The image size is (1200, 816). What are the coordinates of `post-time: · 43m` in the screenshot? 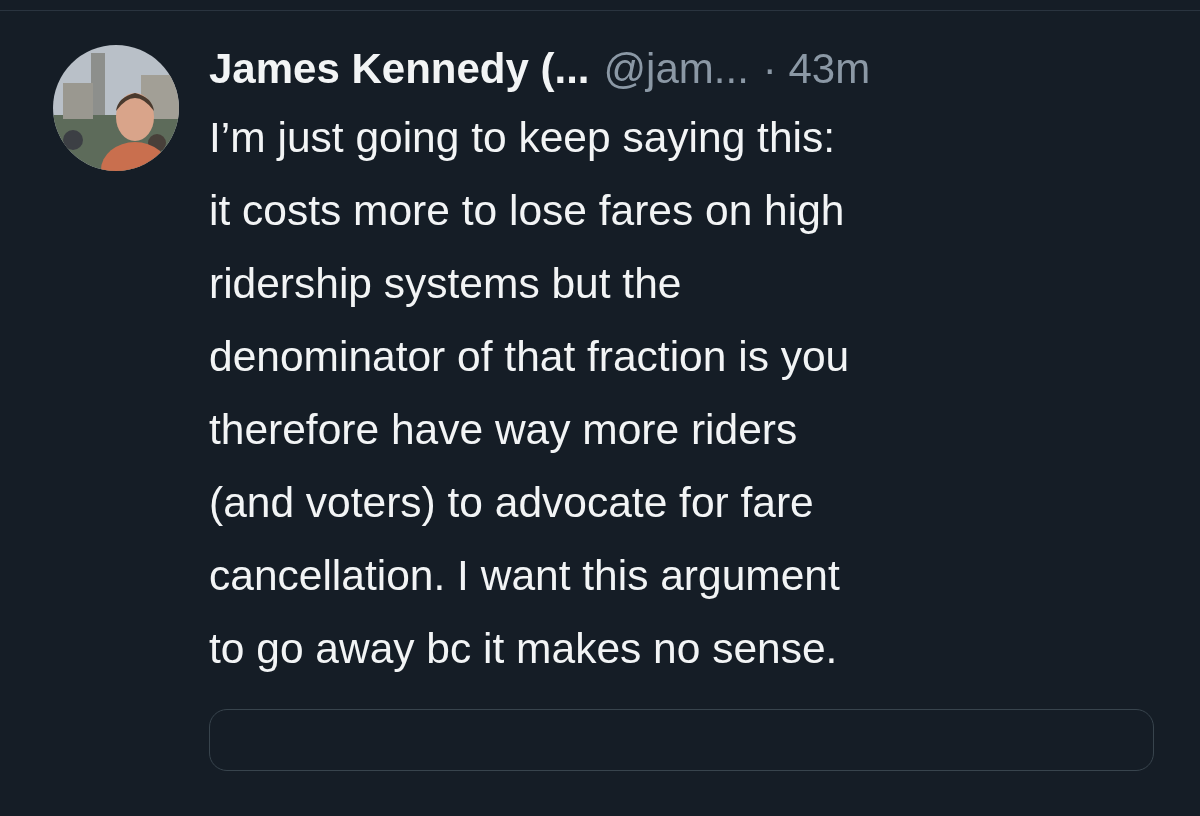 It's located at (816, 69).